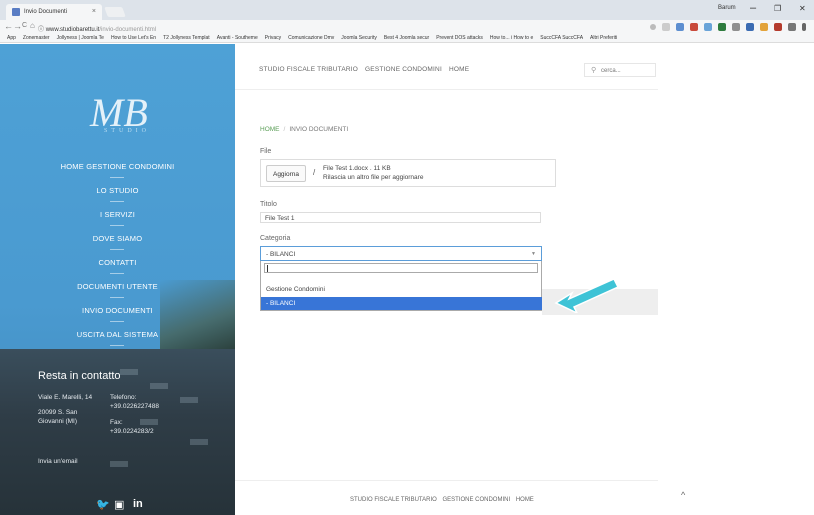  I want to click on bookmark-item: Prevent DOS attacks, so click(459, 38).